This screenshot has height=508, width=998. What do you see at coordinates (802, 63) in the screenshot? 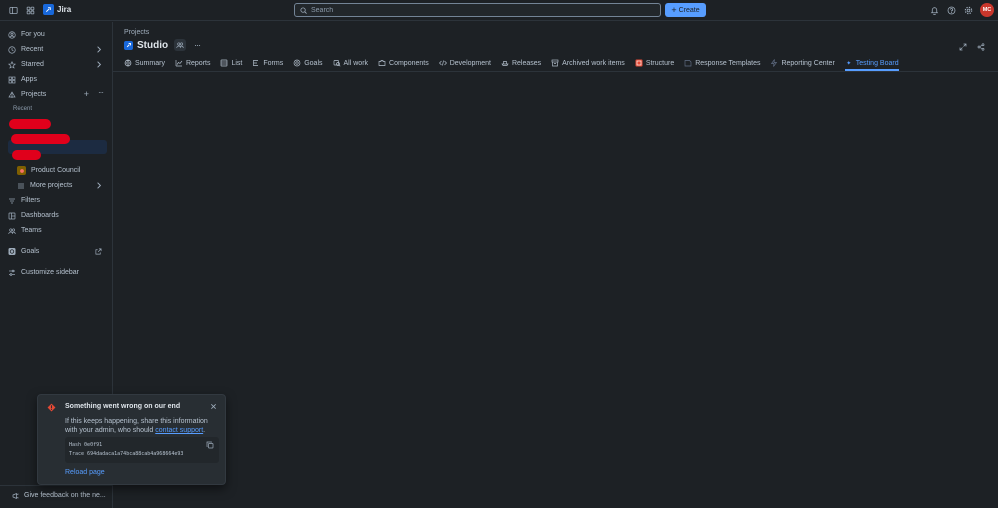
I see `tab-reporting-center: Reporting Center` at bounding box center [802, 63].